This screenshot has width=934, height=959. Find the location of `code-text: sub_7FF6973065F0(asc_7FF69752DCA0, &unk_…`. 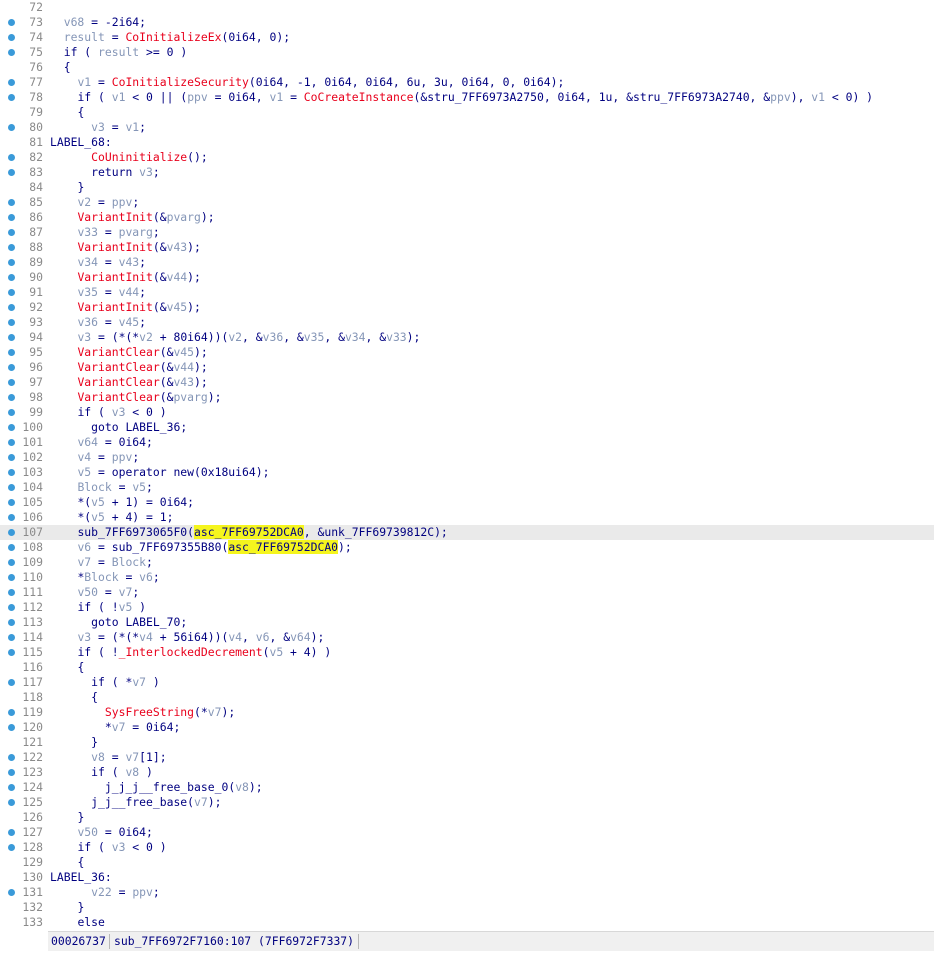

code-text: sub_7FF6973065F0(asc_7FF69752DCA0, &unk_… is located at coordinates (249, 532).